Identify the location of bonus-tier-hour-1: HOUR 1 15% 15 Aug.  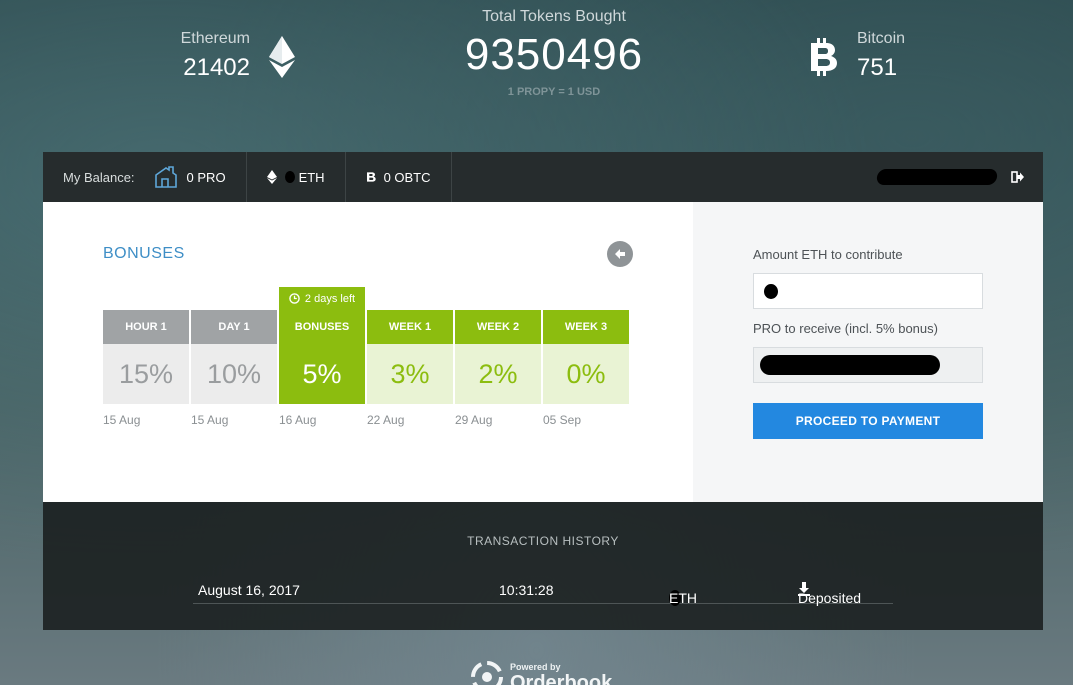
(146, 368).